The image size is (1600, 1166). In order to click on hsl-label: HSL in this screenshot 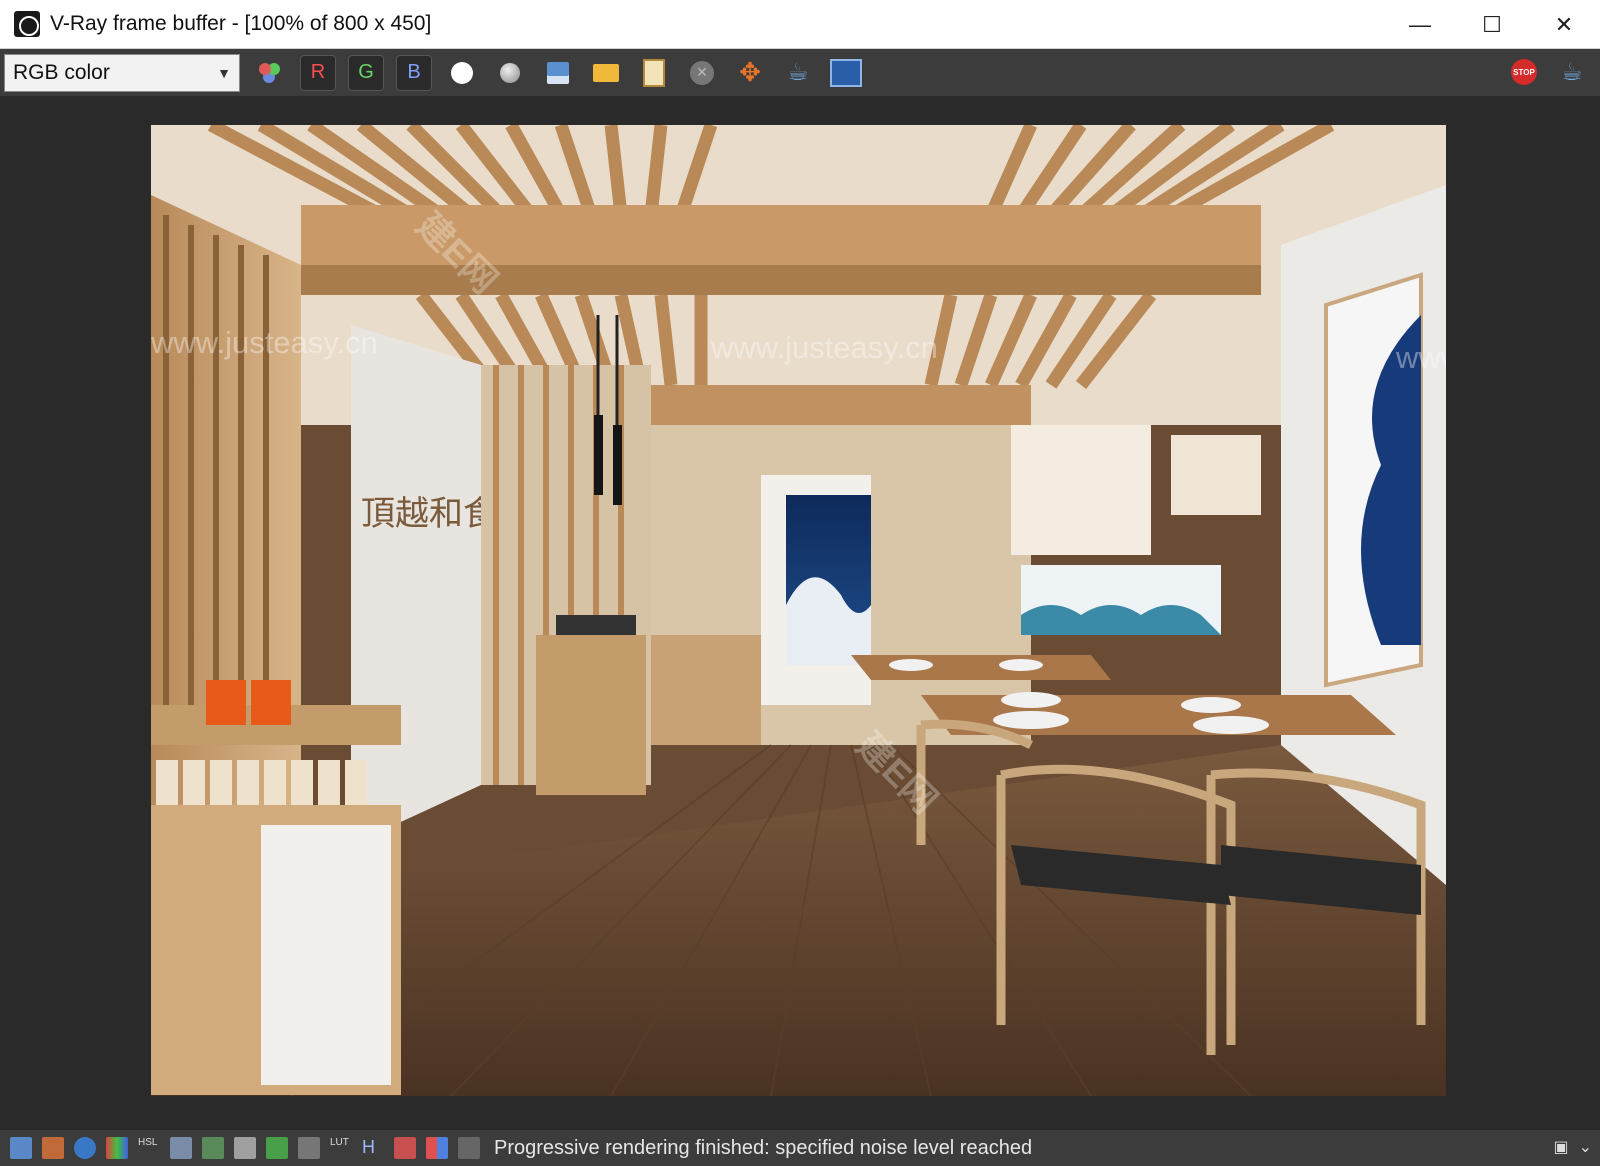, I will do `click(148, 1142)`.